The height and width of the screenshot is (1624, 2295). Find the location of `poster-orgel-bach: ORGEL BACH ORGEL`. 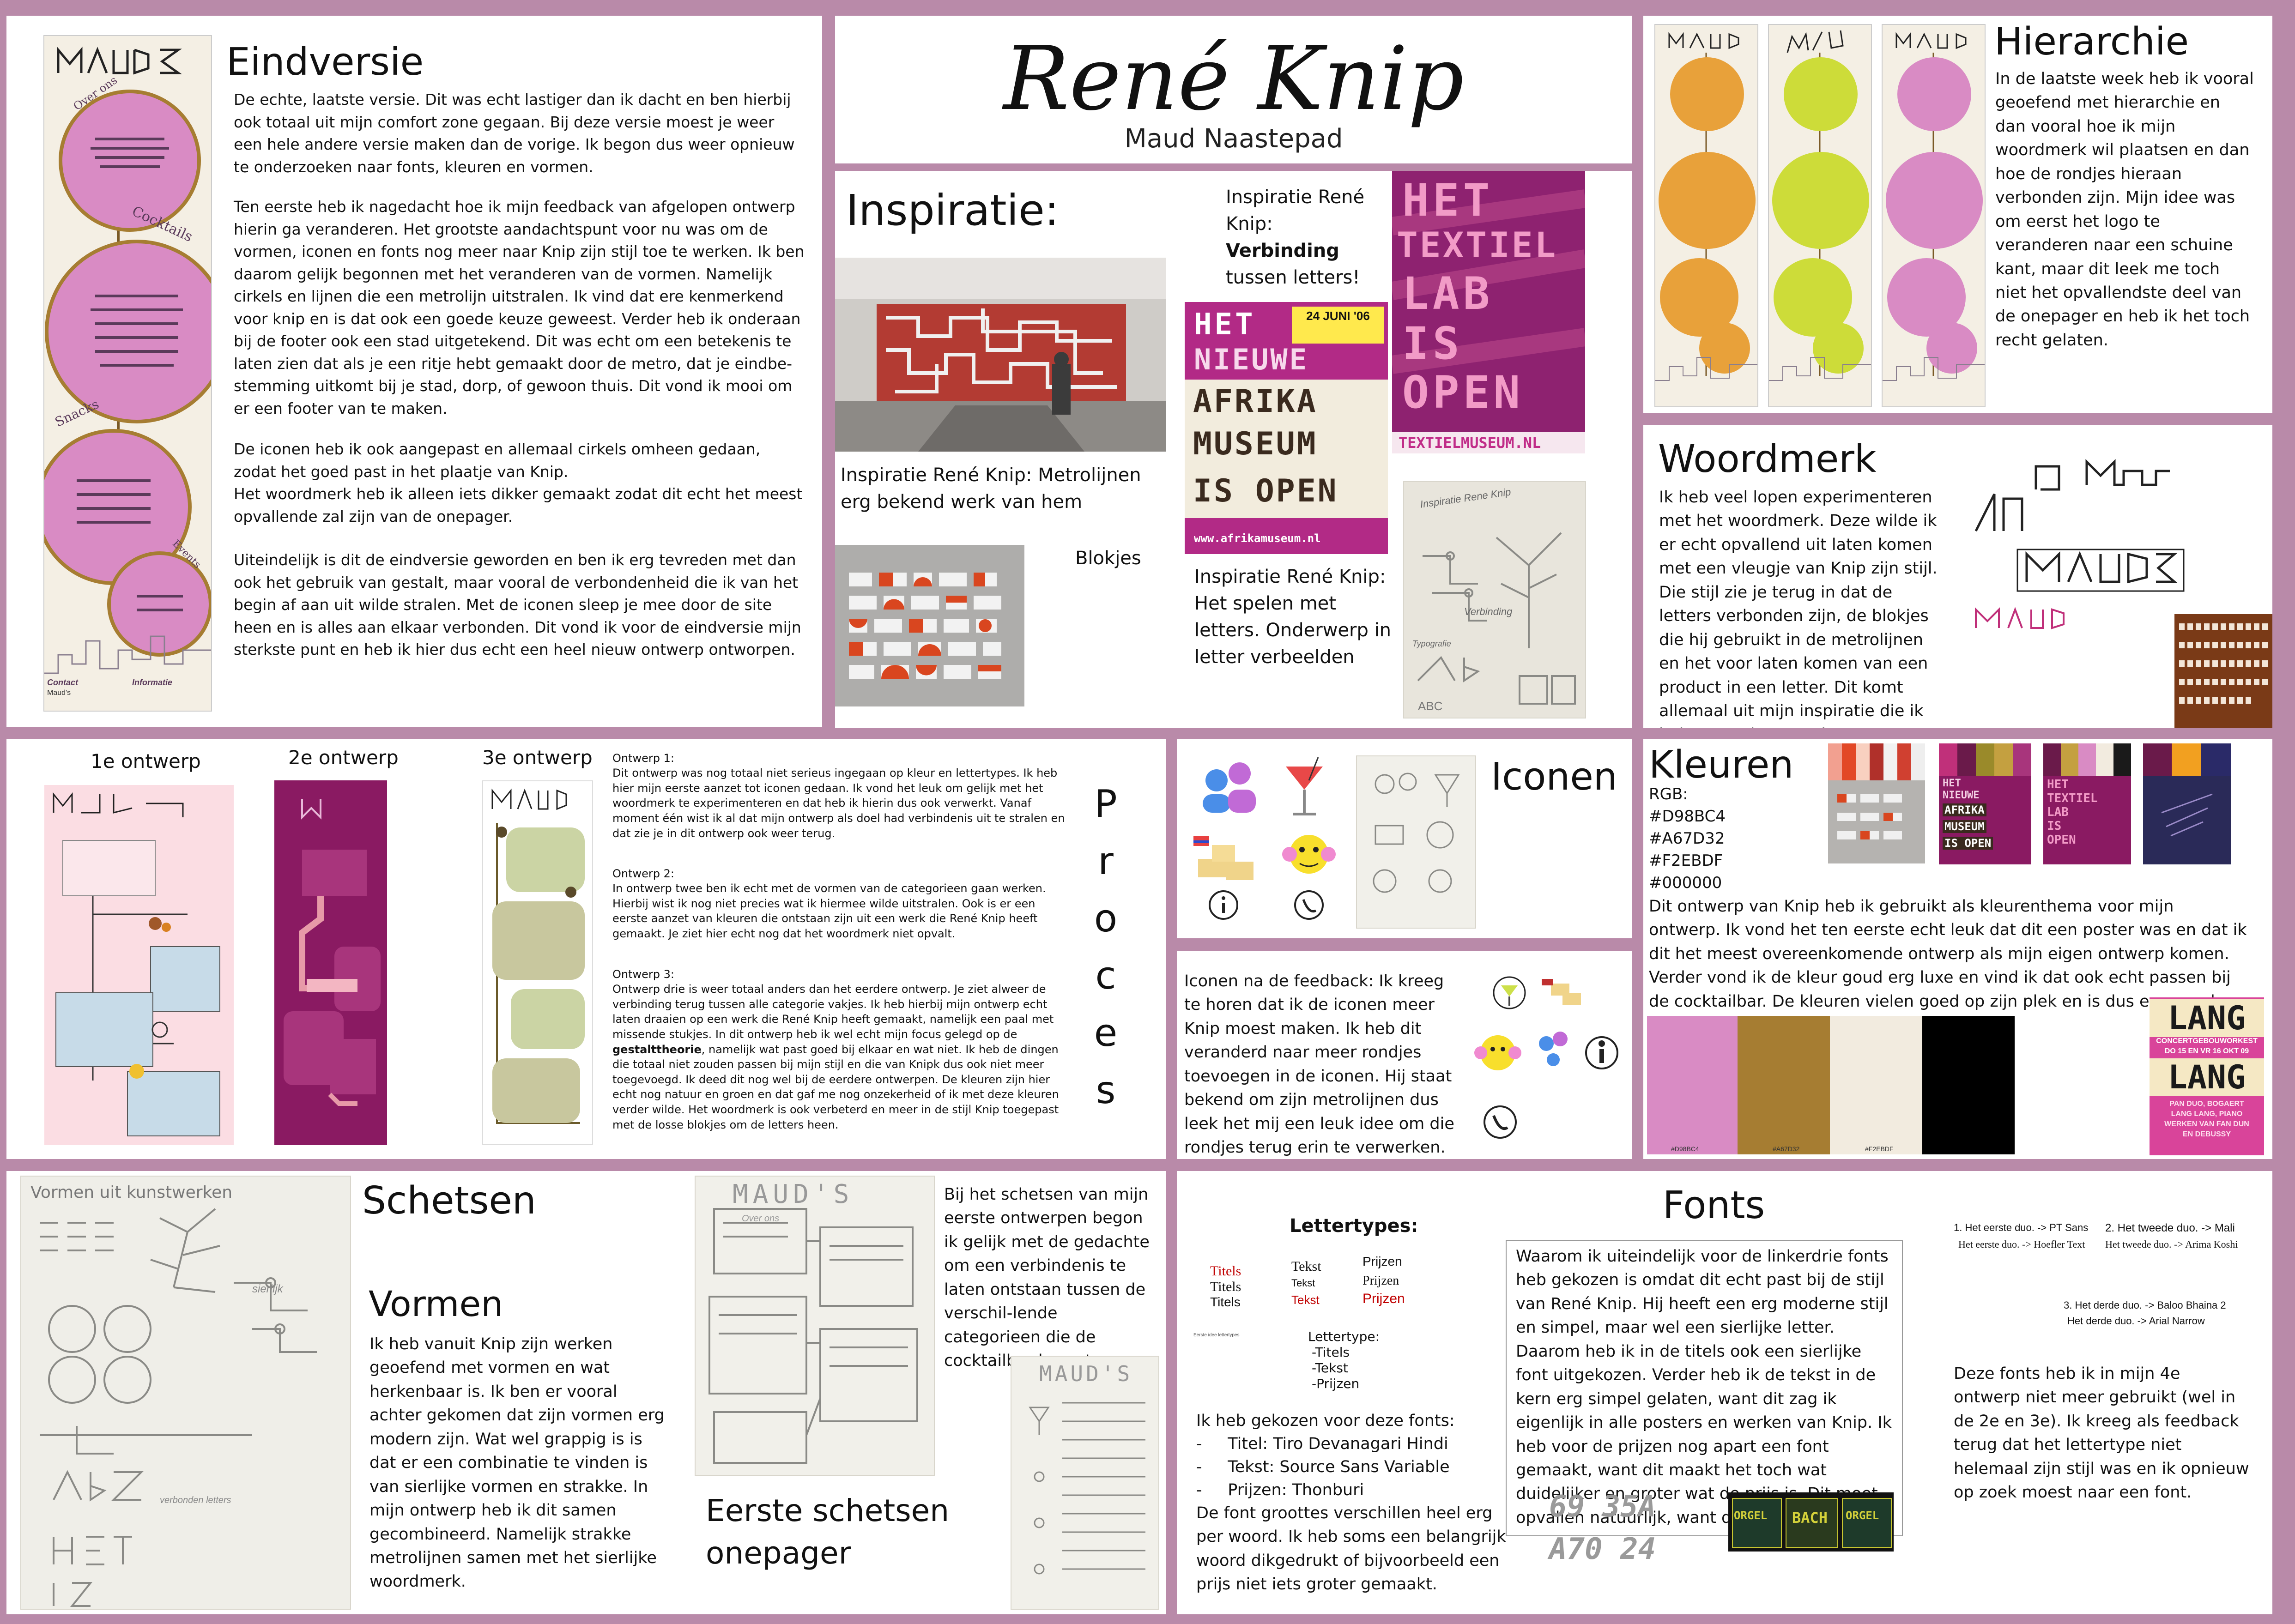

poster-orgel-bach: ORGEL BACH ORGEL is located at coordinates (1811, 1522).